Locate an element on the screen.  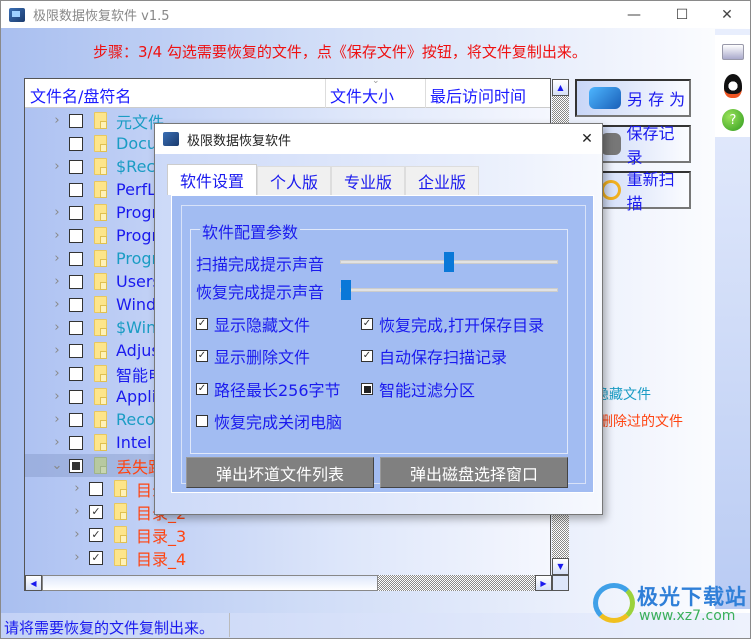
chevron-down-icon: ⌄ is located at coordinates (57, 465).